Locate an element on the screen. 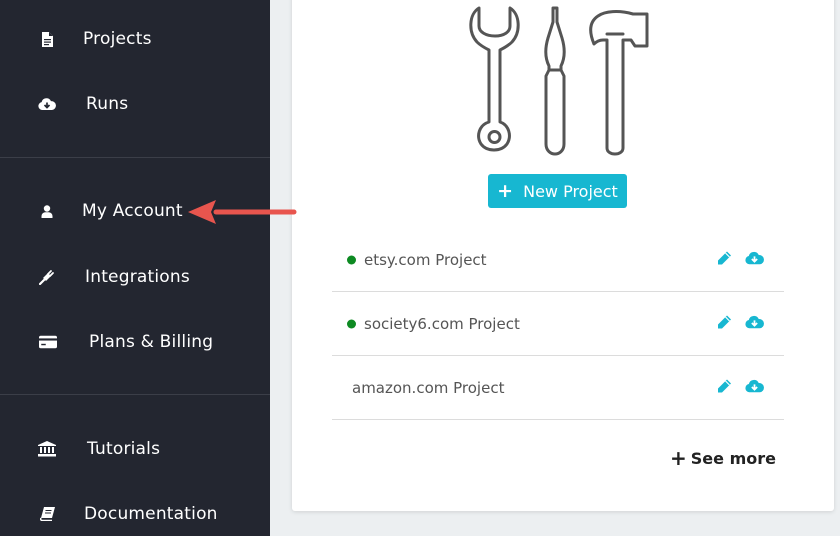 The height and width of the screenshot is (536, 840). sidebar-item-label: Runs is located at coordinates (107, 104).